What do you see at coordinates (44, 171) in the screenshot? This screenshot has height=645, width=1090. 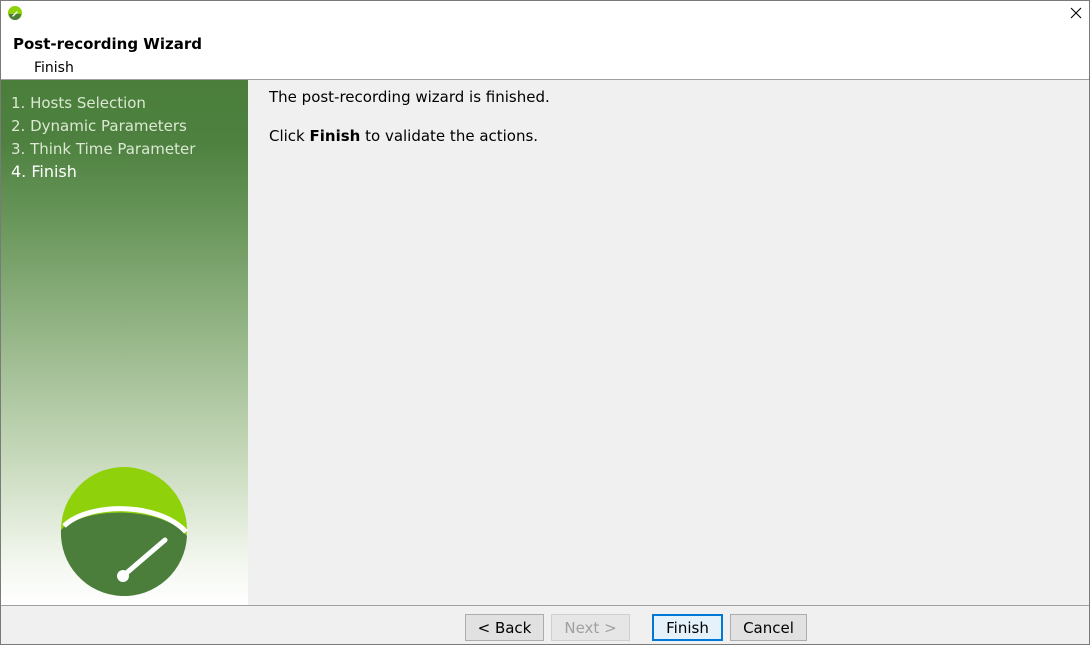 I see `step-finish: 4. Finish` at bounding box center [44, 171].